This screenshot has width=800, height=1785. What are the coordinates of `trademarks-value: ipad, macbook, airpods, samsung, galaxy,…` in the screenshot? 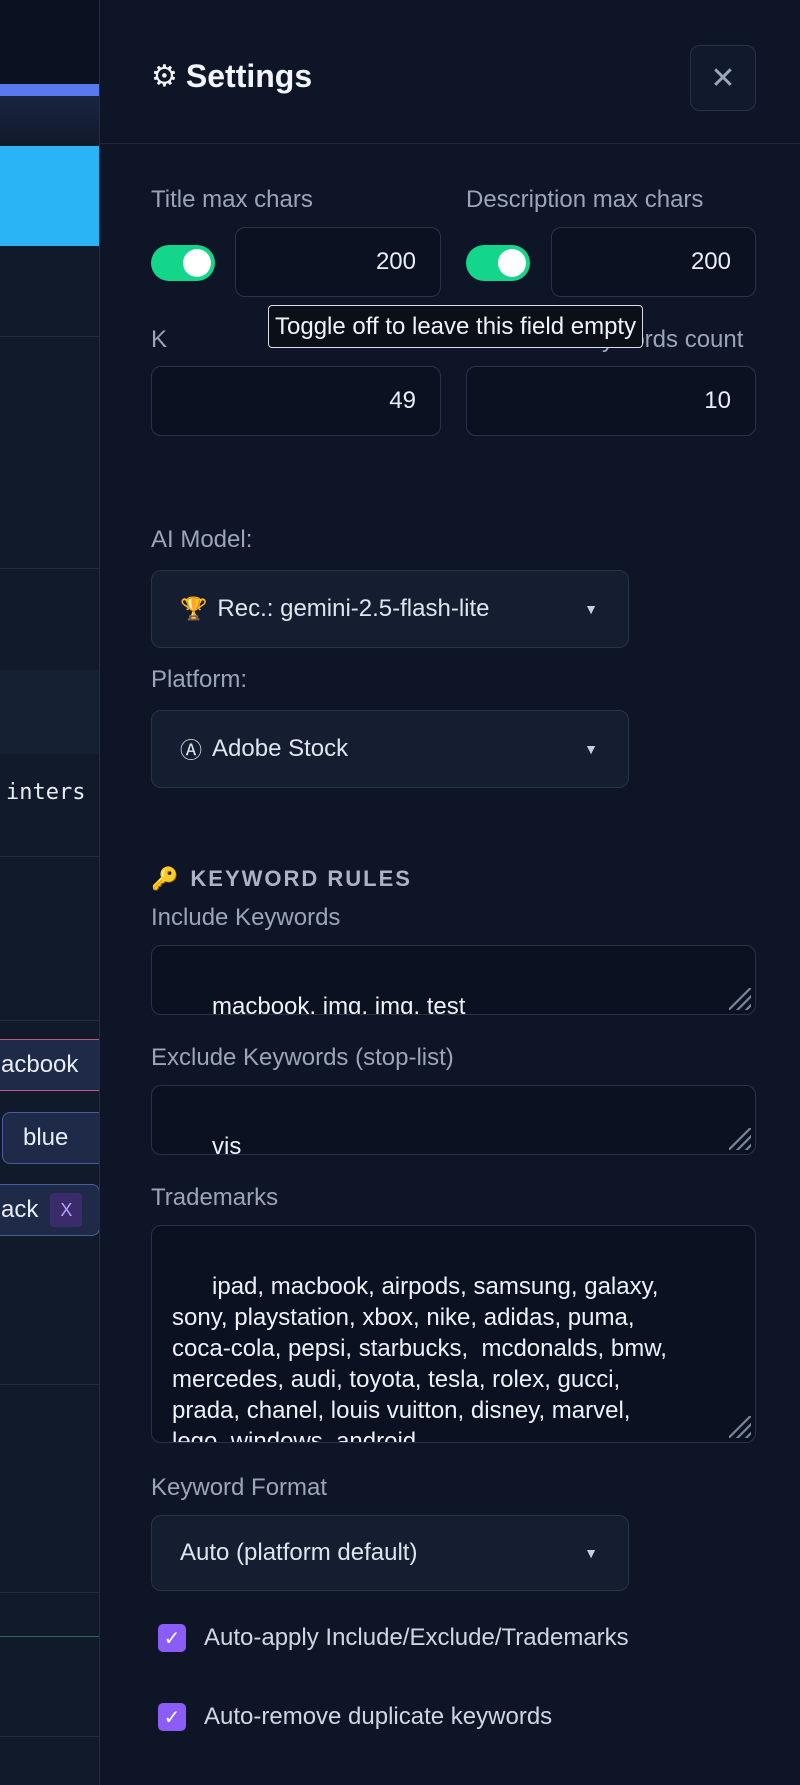 It's located at (419, 1358).